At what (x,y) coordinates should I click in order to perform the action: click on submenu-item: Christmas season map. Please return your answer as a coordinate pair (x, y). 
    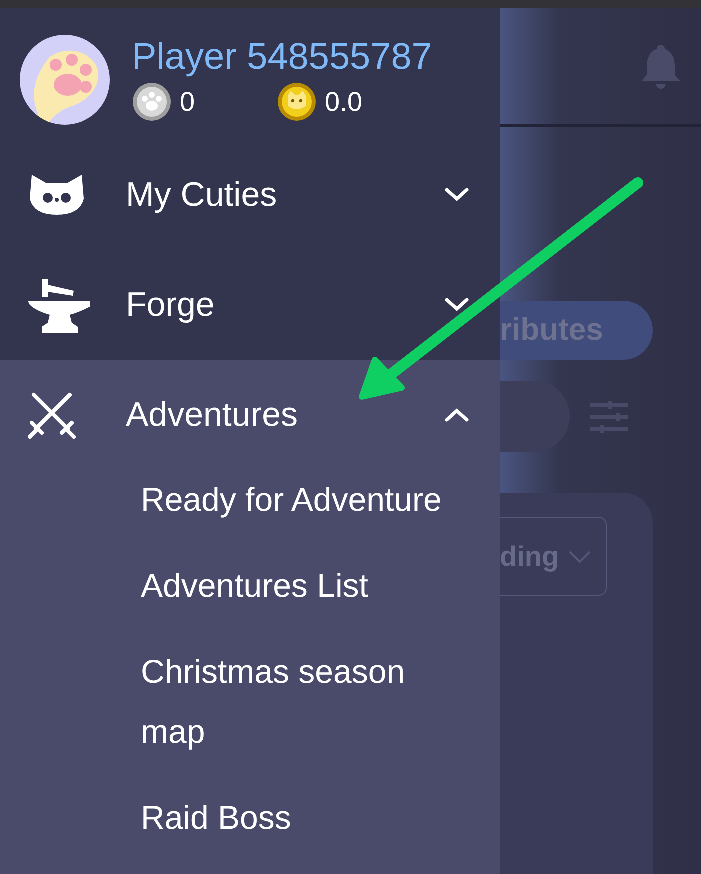
    Looking at the image, I should click on (300, 702).